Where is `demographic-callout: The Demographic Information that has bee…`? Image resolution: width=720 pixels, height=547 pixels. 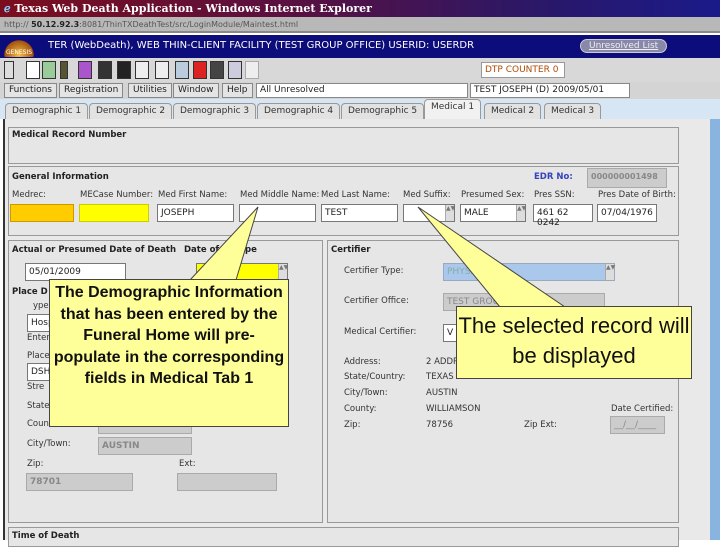 demographic-callout: The Demographic Information that has bee… is located at coordinates (169, 353).